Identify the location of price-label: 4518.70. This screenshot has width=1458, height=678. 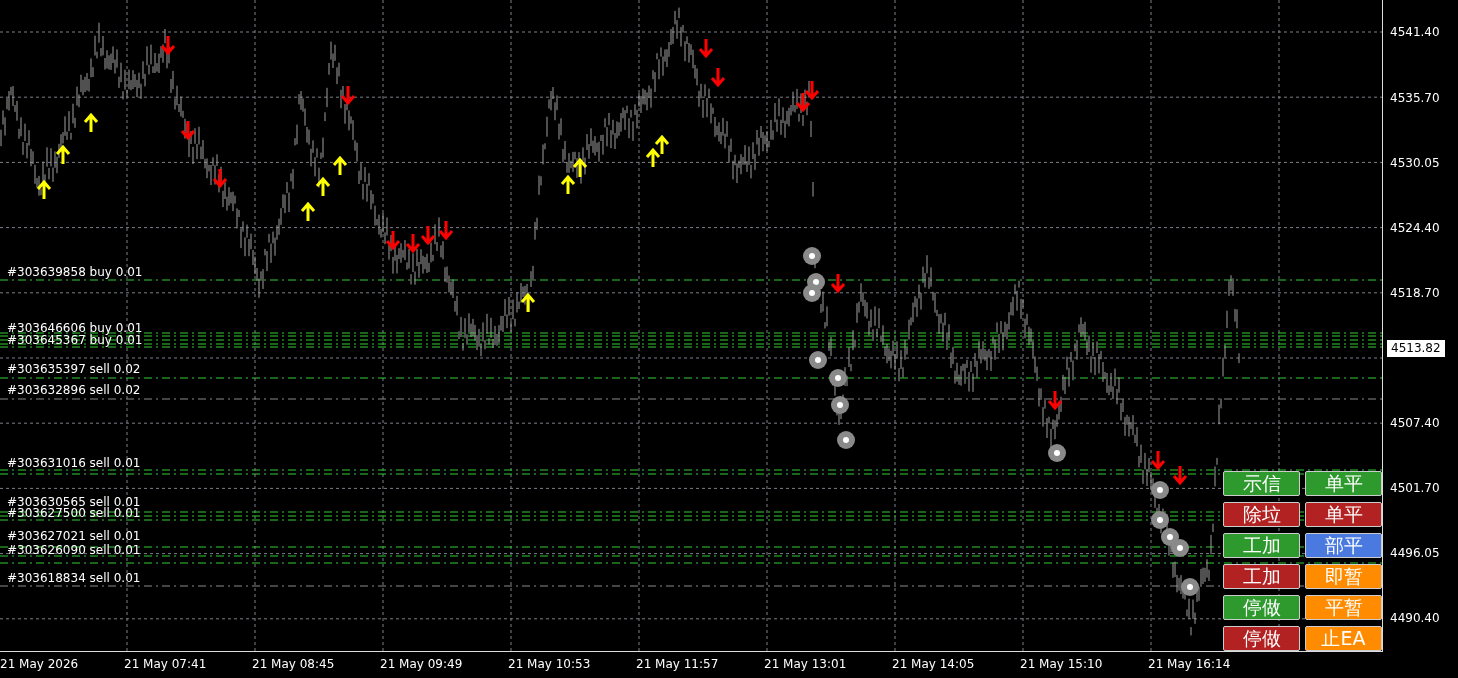
(1414, 293).